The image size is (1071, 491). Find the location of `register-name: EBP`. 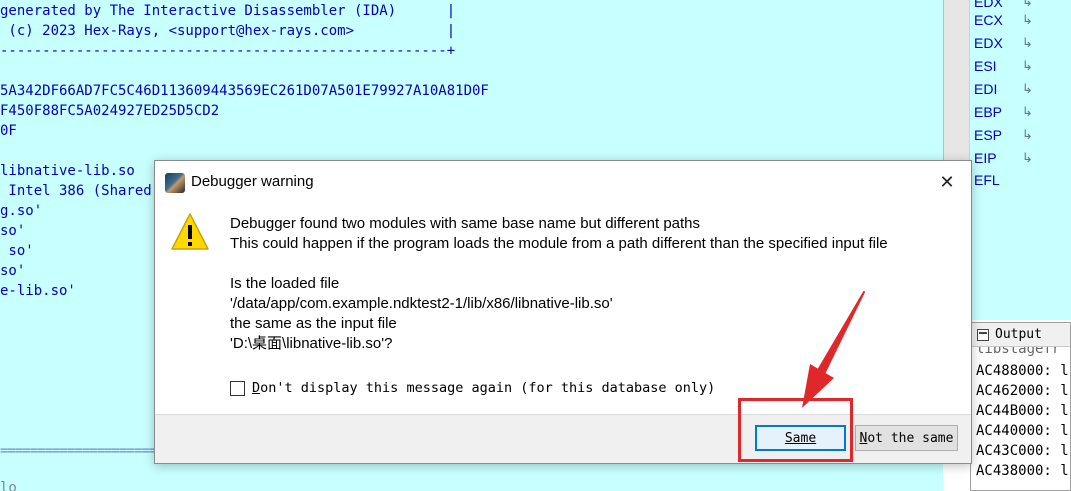

register-name: EBP is located at coordinates (988, 112).